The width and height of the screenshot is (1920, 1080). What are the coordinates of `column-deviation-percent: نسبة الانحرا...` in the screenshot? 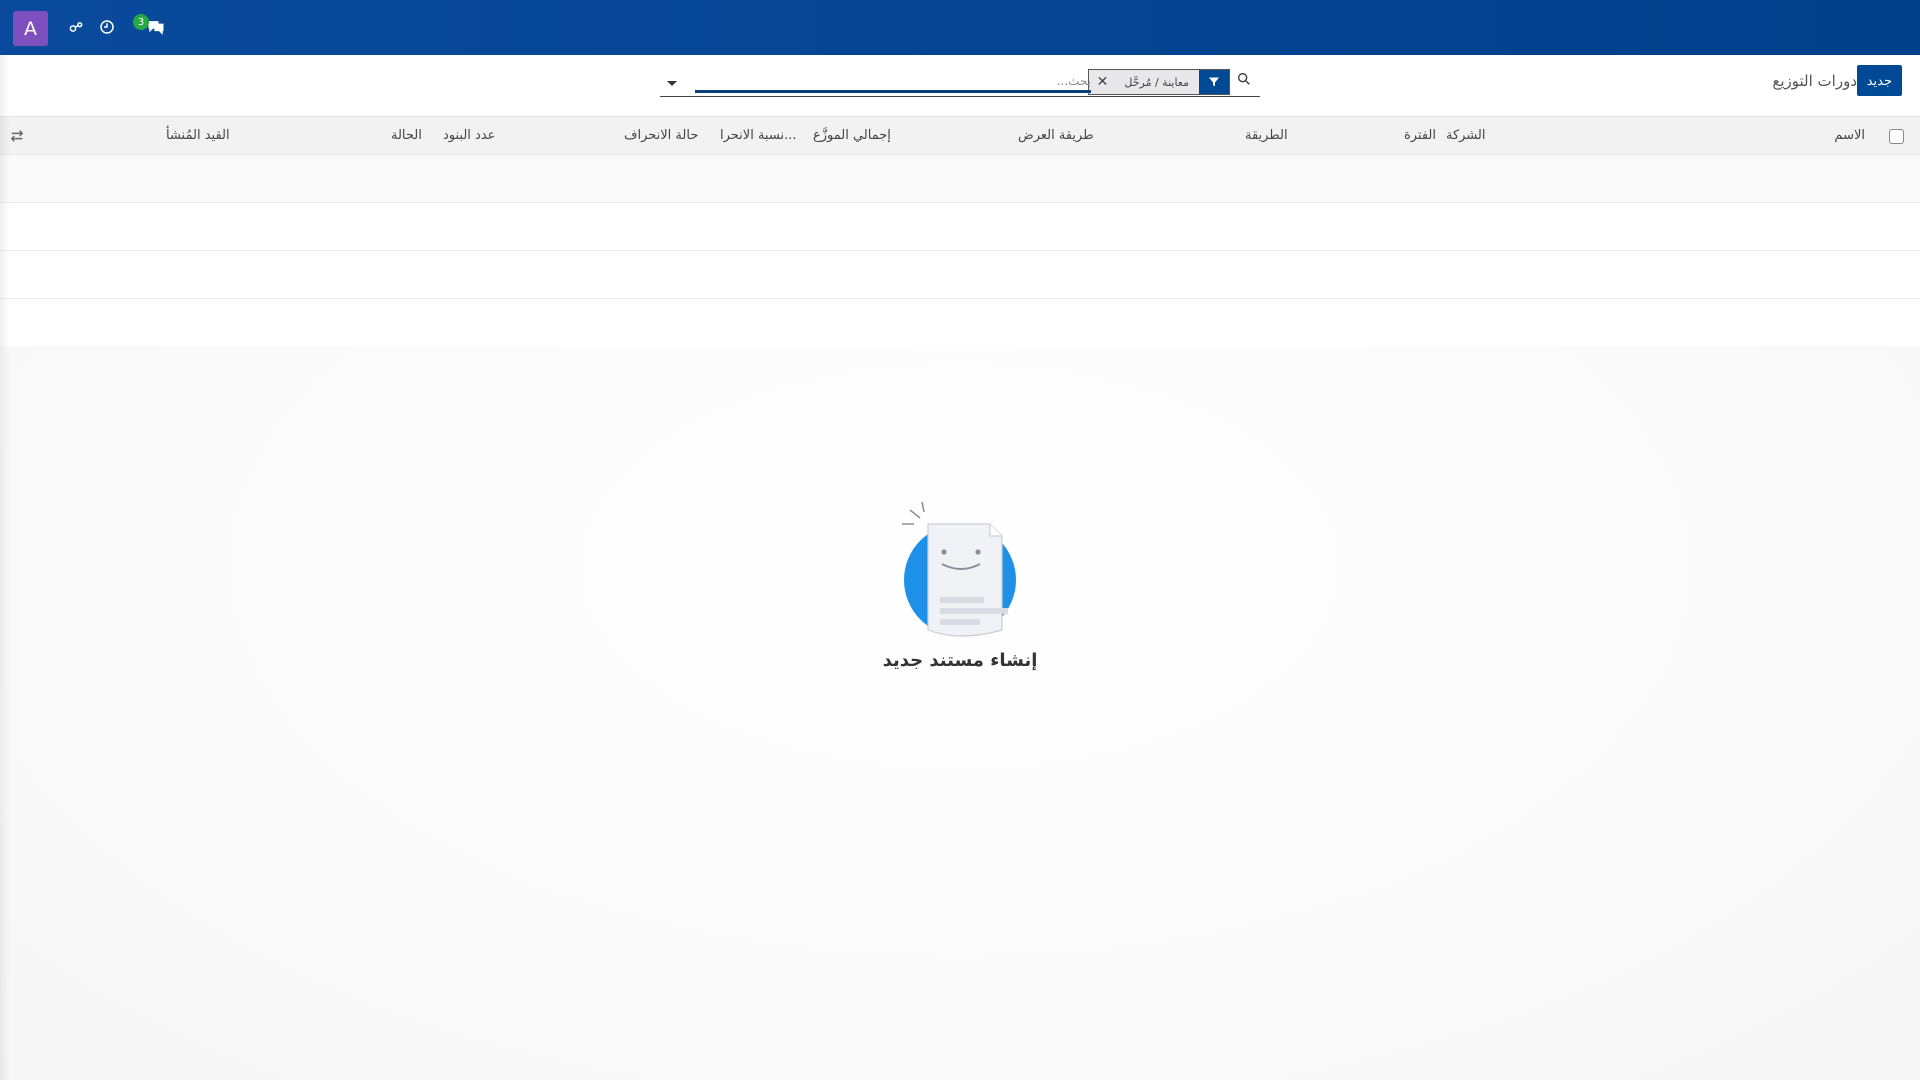 It's located at (758, 135).